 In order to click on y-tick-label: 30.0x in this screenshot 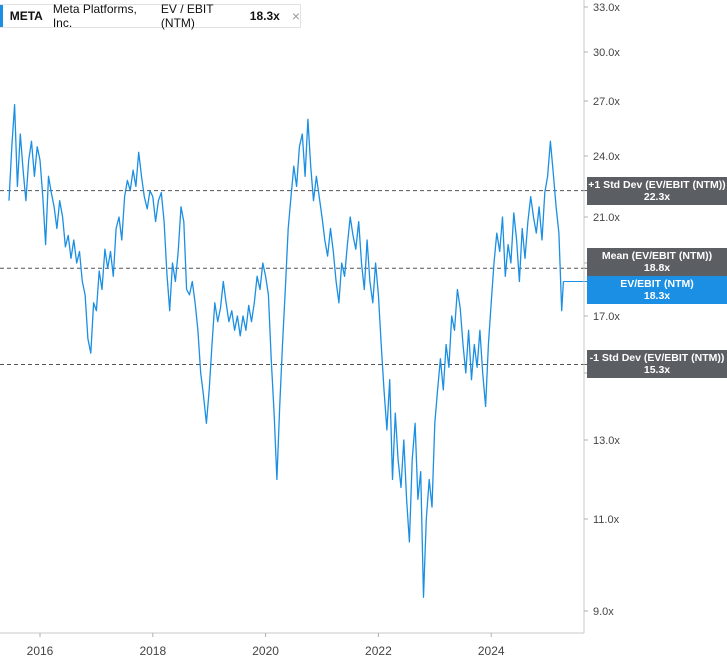, I will do `click(606, 53)`.